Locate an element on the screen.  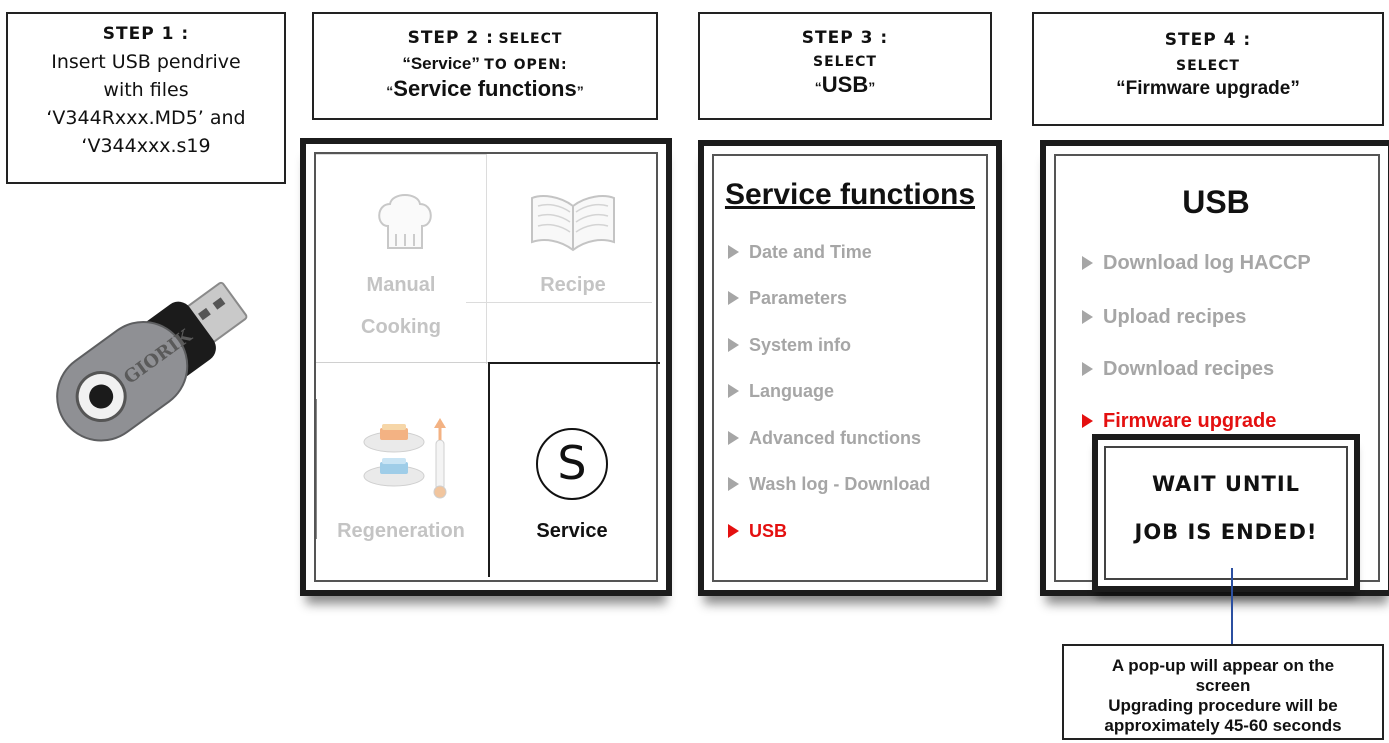
menu-item-label: Advanced functions is located at coordinates (835, 438).